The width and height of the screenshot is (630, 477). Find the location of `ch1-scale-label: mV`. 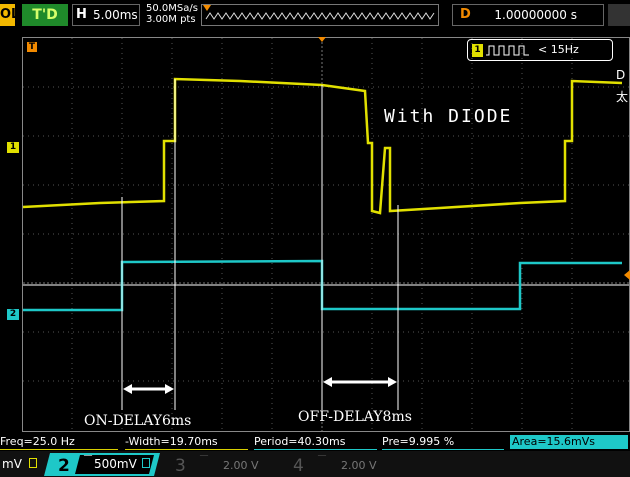

ch1-scale-label: mV is located at coordinates (12, 464).